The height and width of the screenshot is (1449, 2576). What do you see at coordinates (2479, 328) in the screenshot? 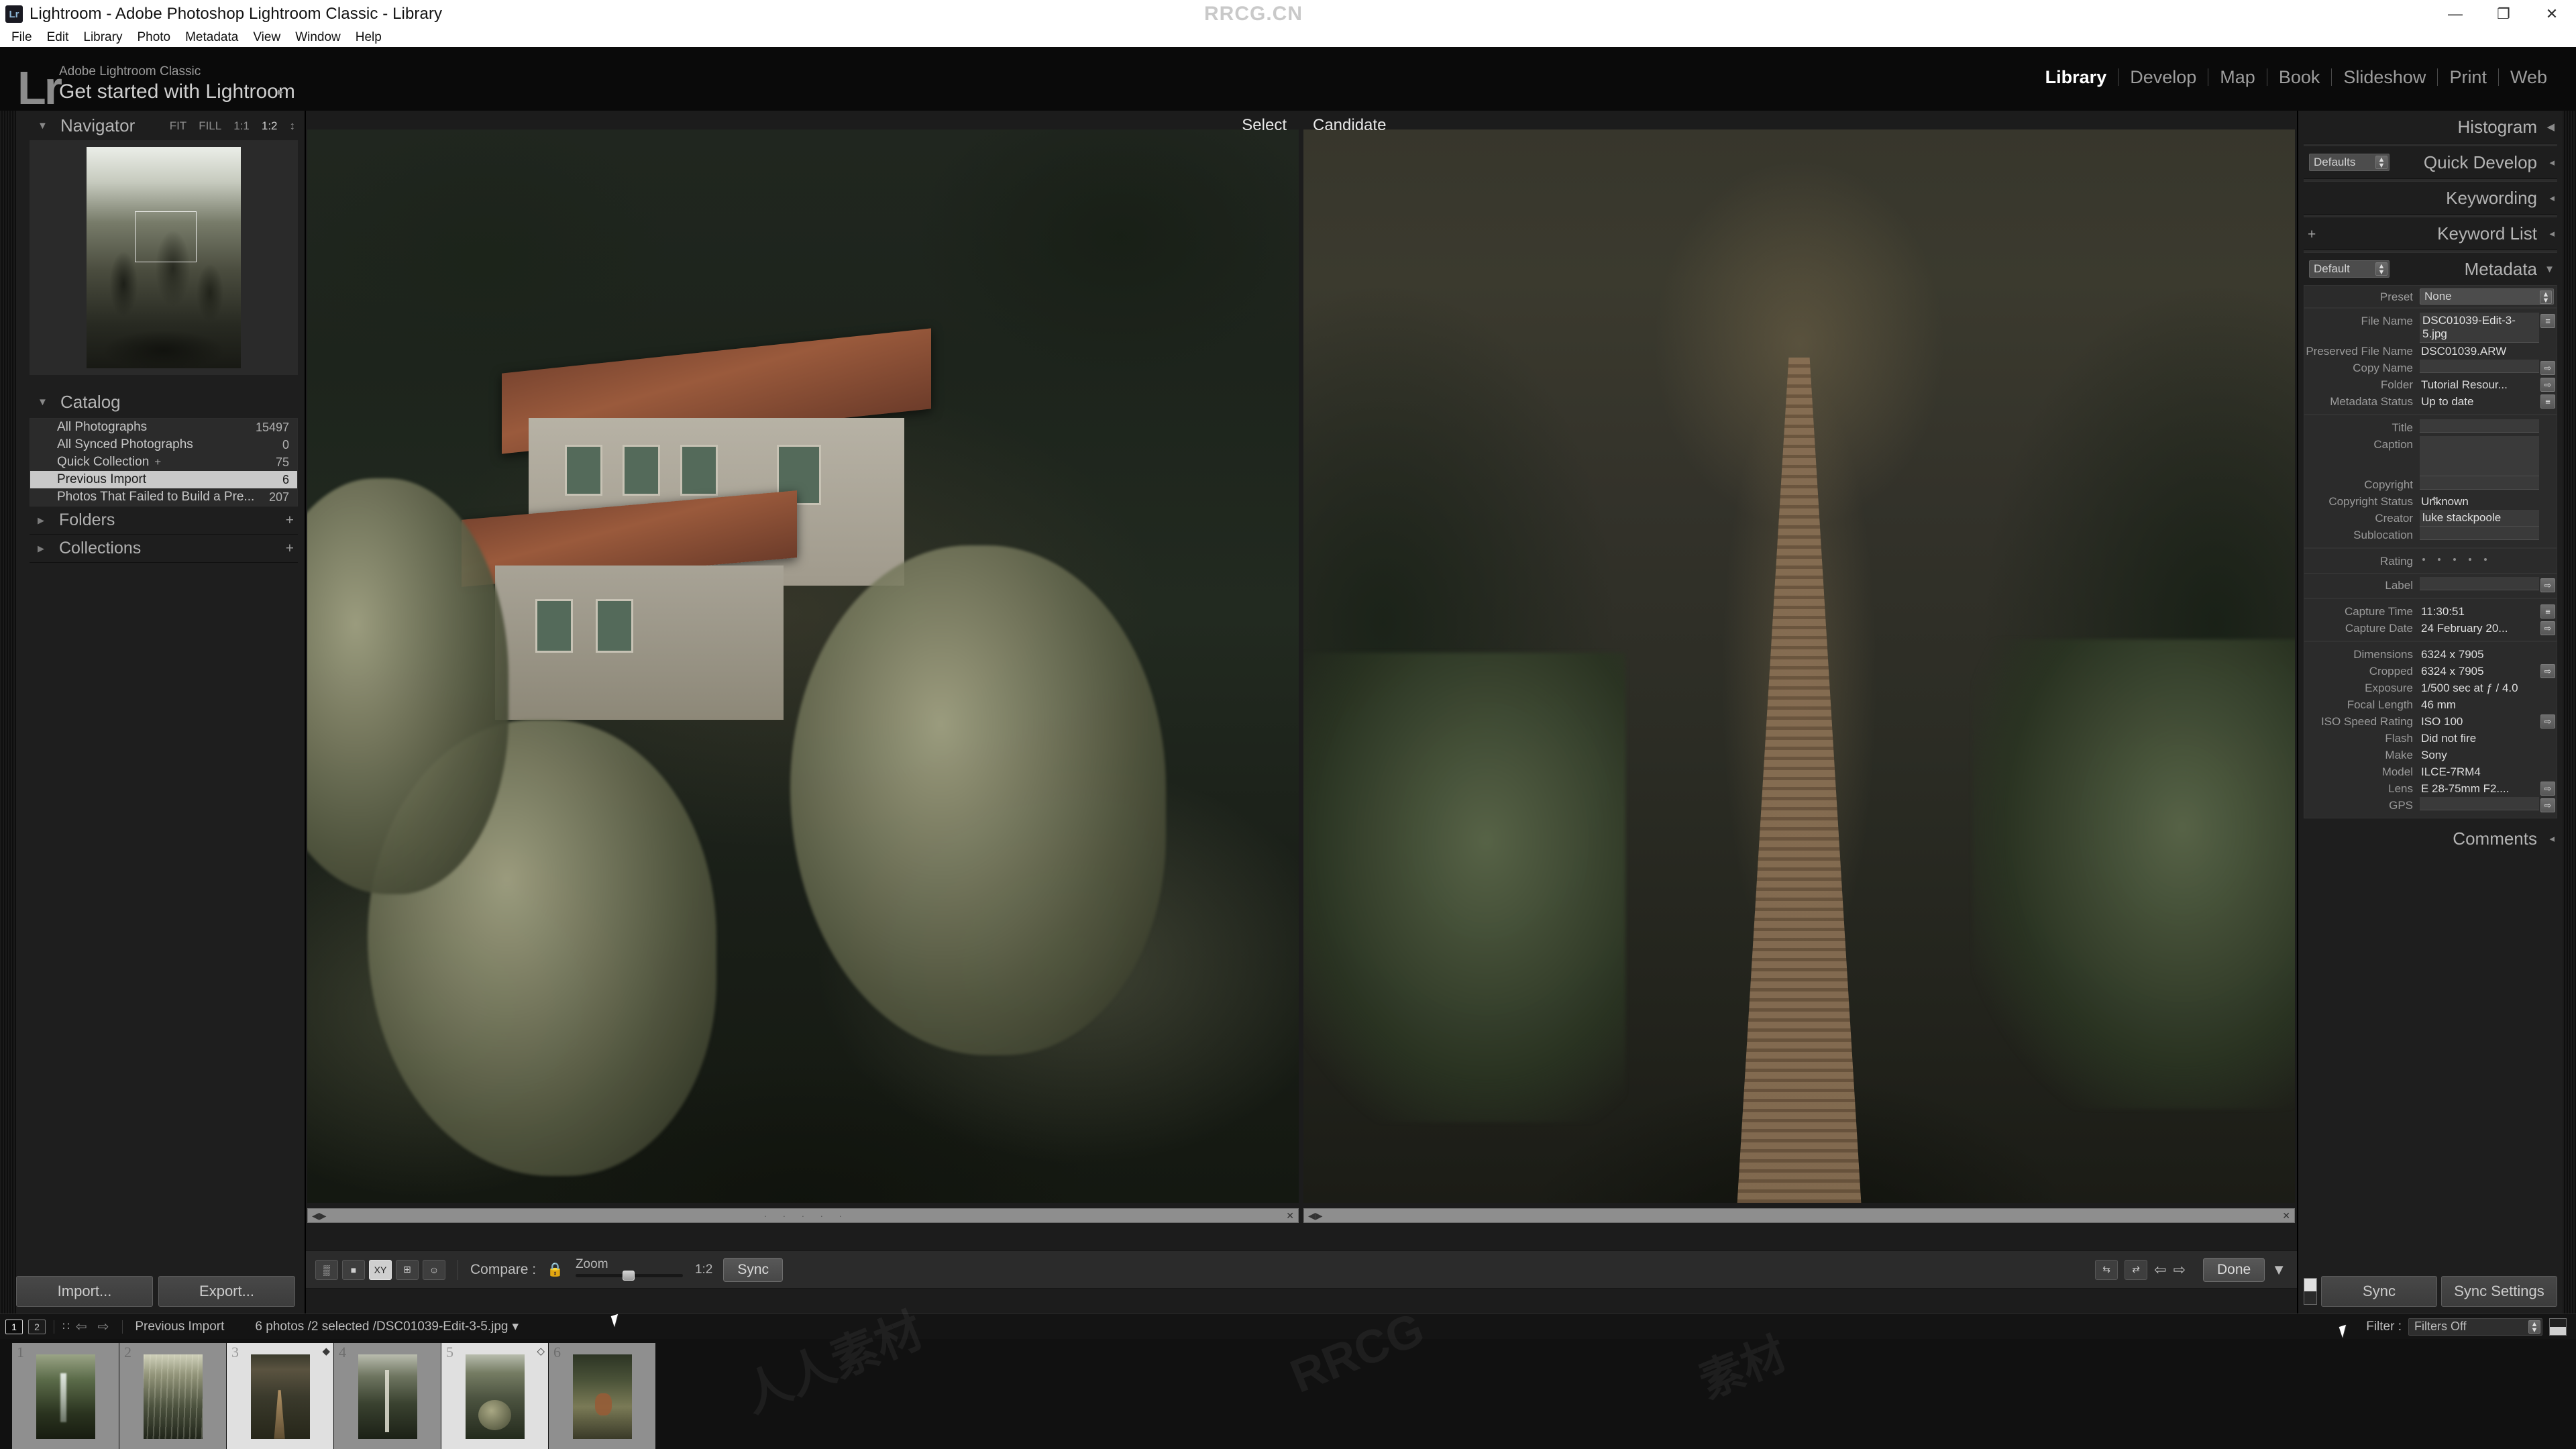
I see `file-name-value: DSC01039-Edit-3-5.jpg` at bounding box center [2479, 328].